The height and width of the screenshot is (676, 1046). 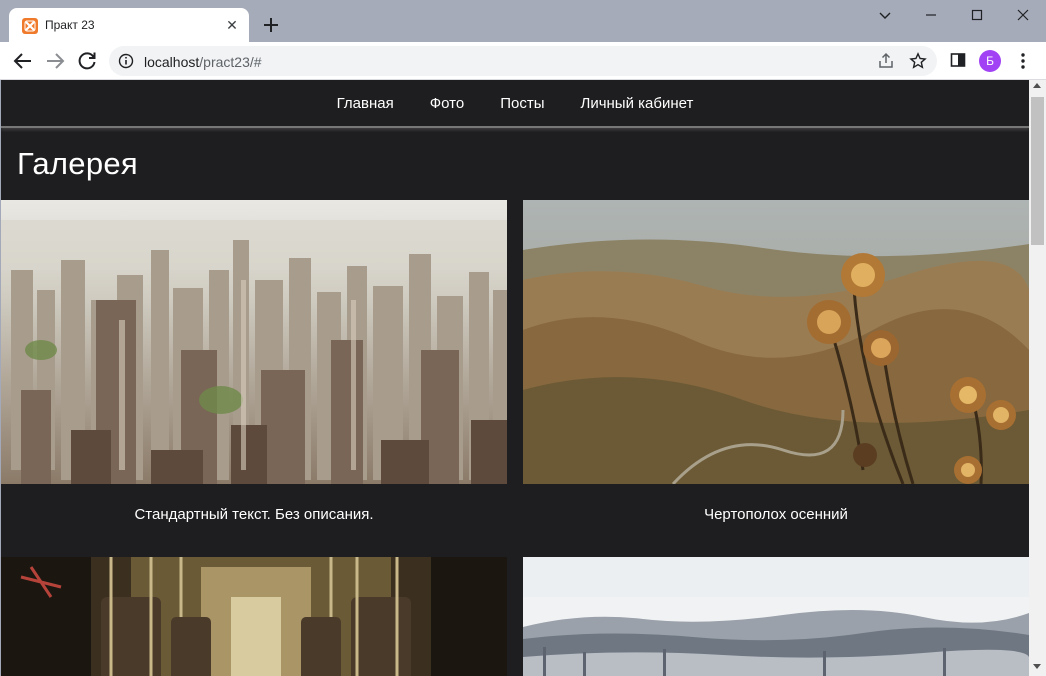 I want to click on browser-titlebar: Практ 23 ✕, so click(x=523, y=21).